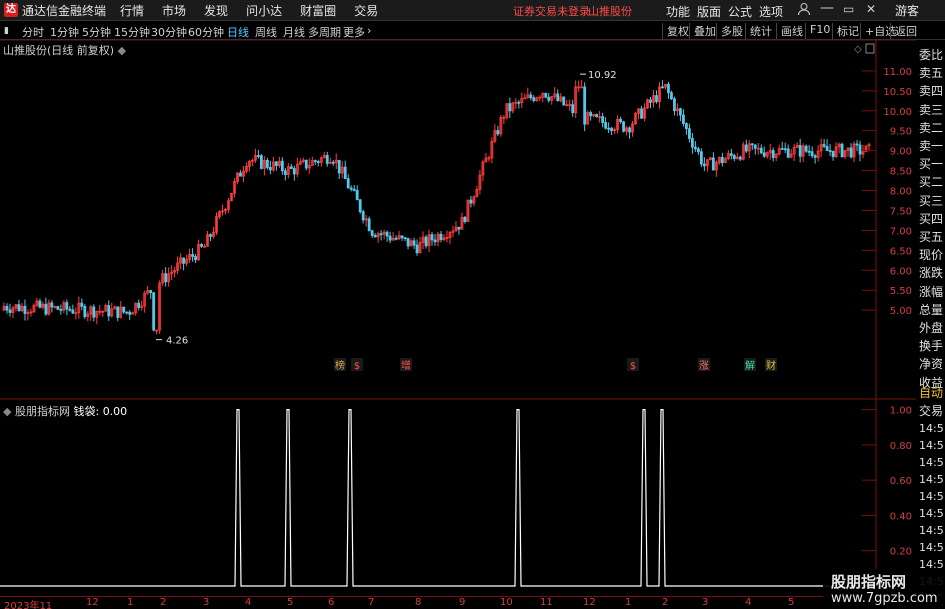  What do you see at coordinates (174, 10) in the screenshot?
I see `menu-market: 市场` at bounding box center [174, 10].